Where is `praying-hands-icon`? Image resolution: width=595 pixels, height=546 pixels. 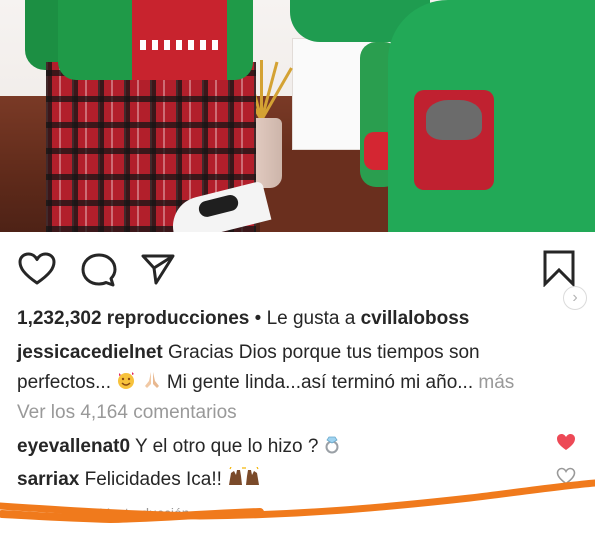
praying-hands-icon is located at coordinates (152, 383).